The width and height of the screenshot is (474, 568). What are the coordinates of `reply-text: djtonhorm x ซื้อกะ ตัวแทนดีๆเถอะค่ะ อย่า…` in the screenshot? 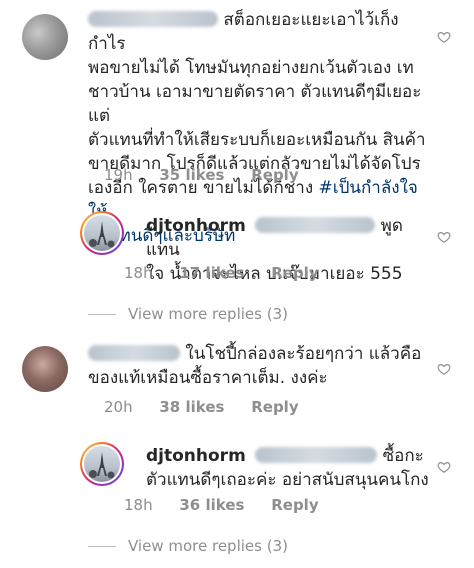 It's located at (287, 468).